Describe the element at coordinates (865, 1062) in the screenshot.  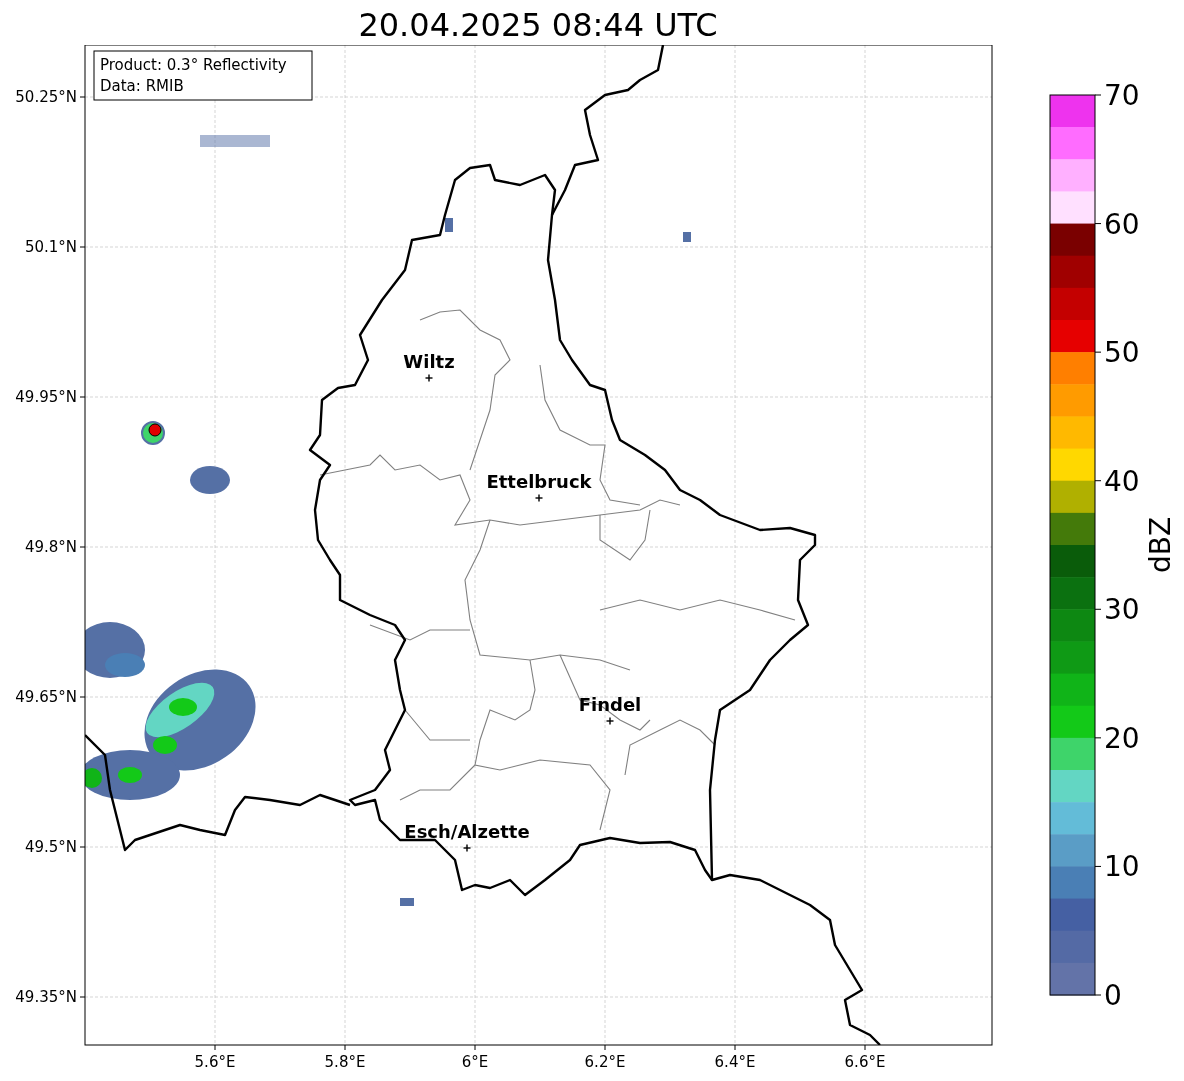
I see `x-tick-label: 6.6°E` at that location.